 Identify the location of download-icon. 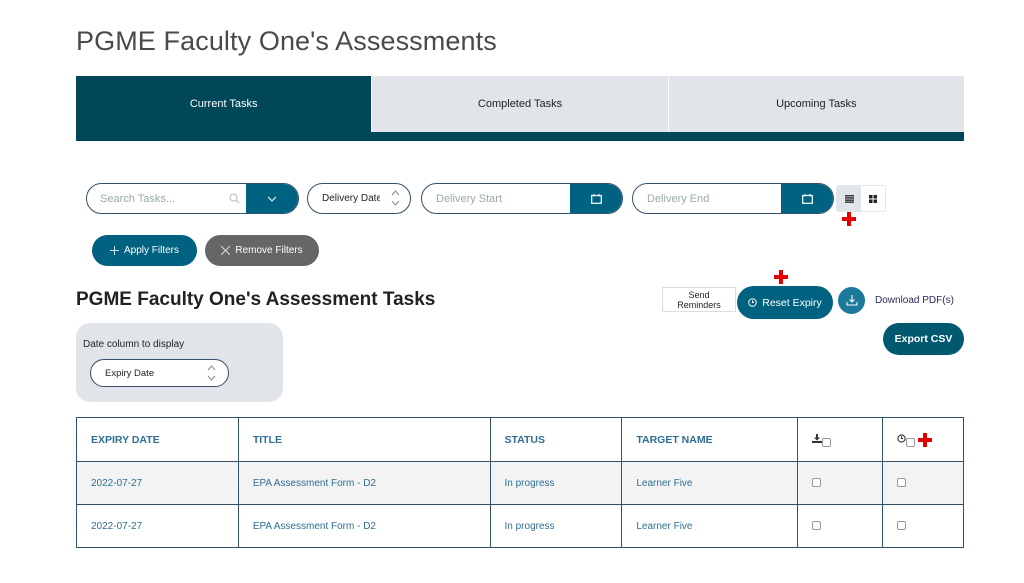
(851, 300).